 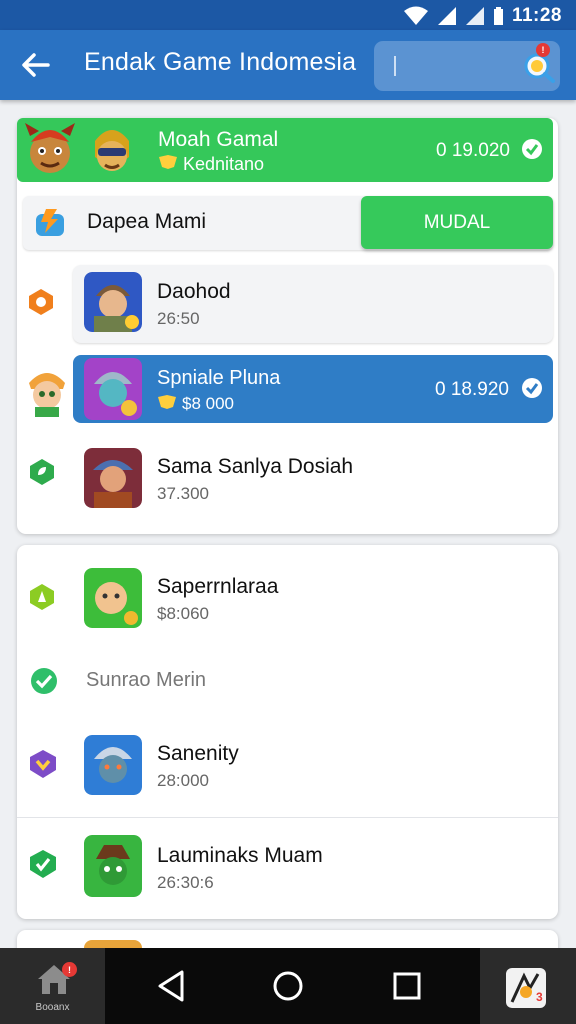 What do you see at coordinates (43, 864) in the screenshot?
I see `check-shield-icon` at bounding box center [43, 864].